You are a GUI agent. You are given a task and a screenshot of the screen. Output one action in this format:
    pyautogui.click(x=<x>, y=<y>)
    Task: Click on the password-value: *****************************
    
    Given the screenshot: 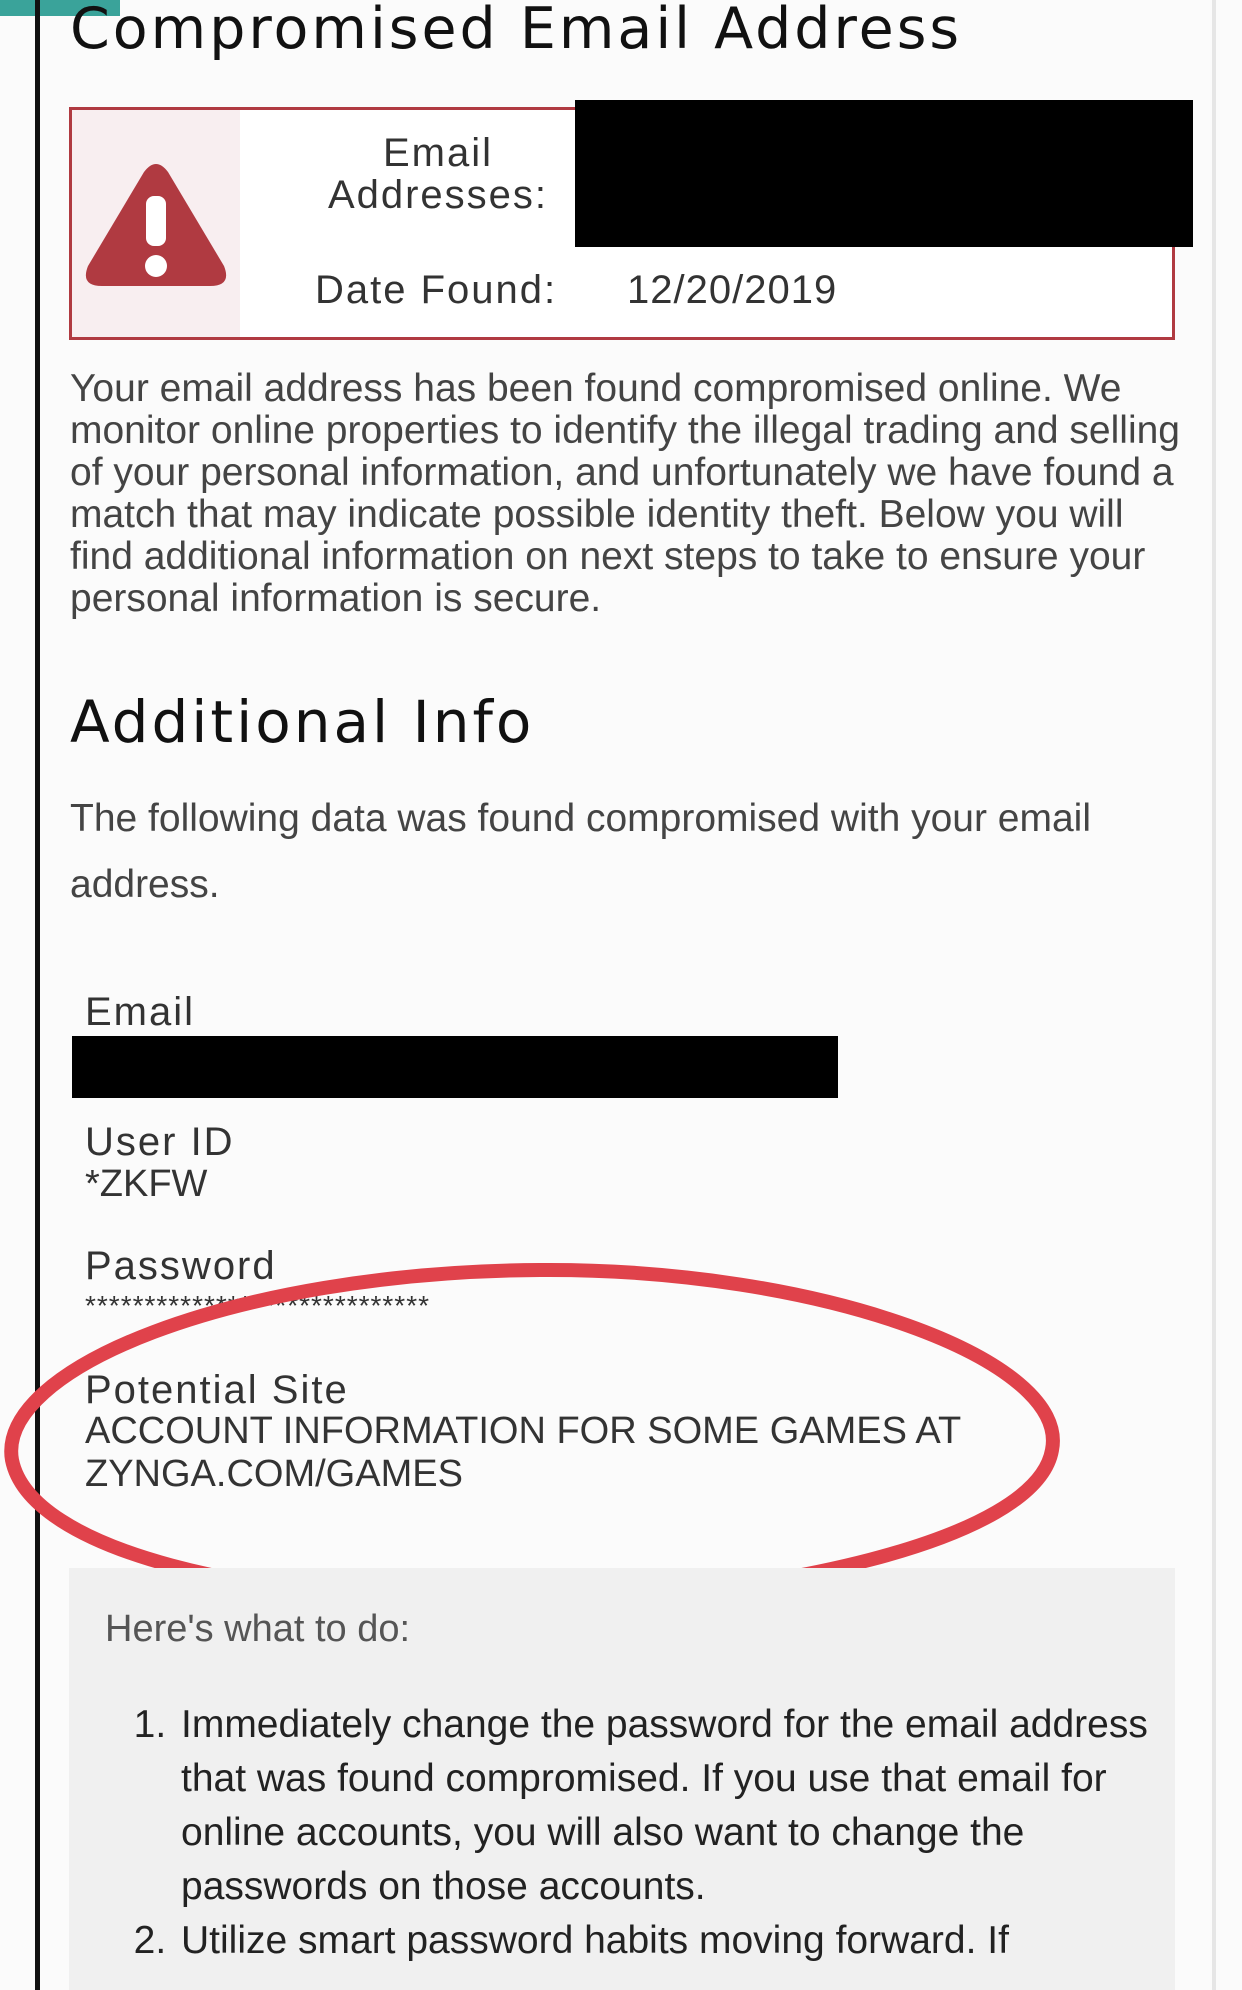 What is the action you would take?
    pyautogui.click(x=257, y=1305)
    